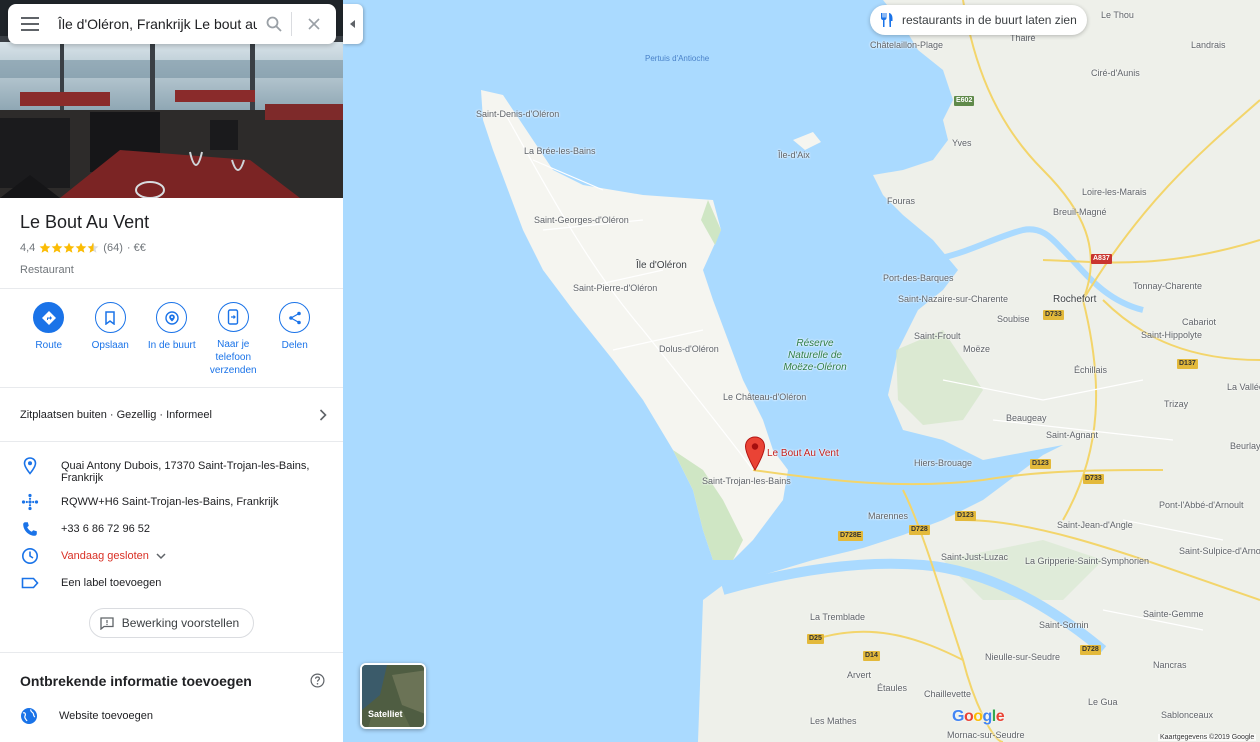 Image resolution: width=1260 pixels, height=742 pixels. Describe the element at coordinates (1074, 299) in the screenshot. I see `city-label: Rochefort` at that location.